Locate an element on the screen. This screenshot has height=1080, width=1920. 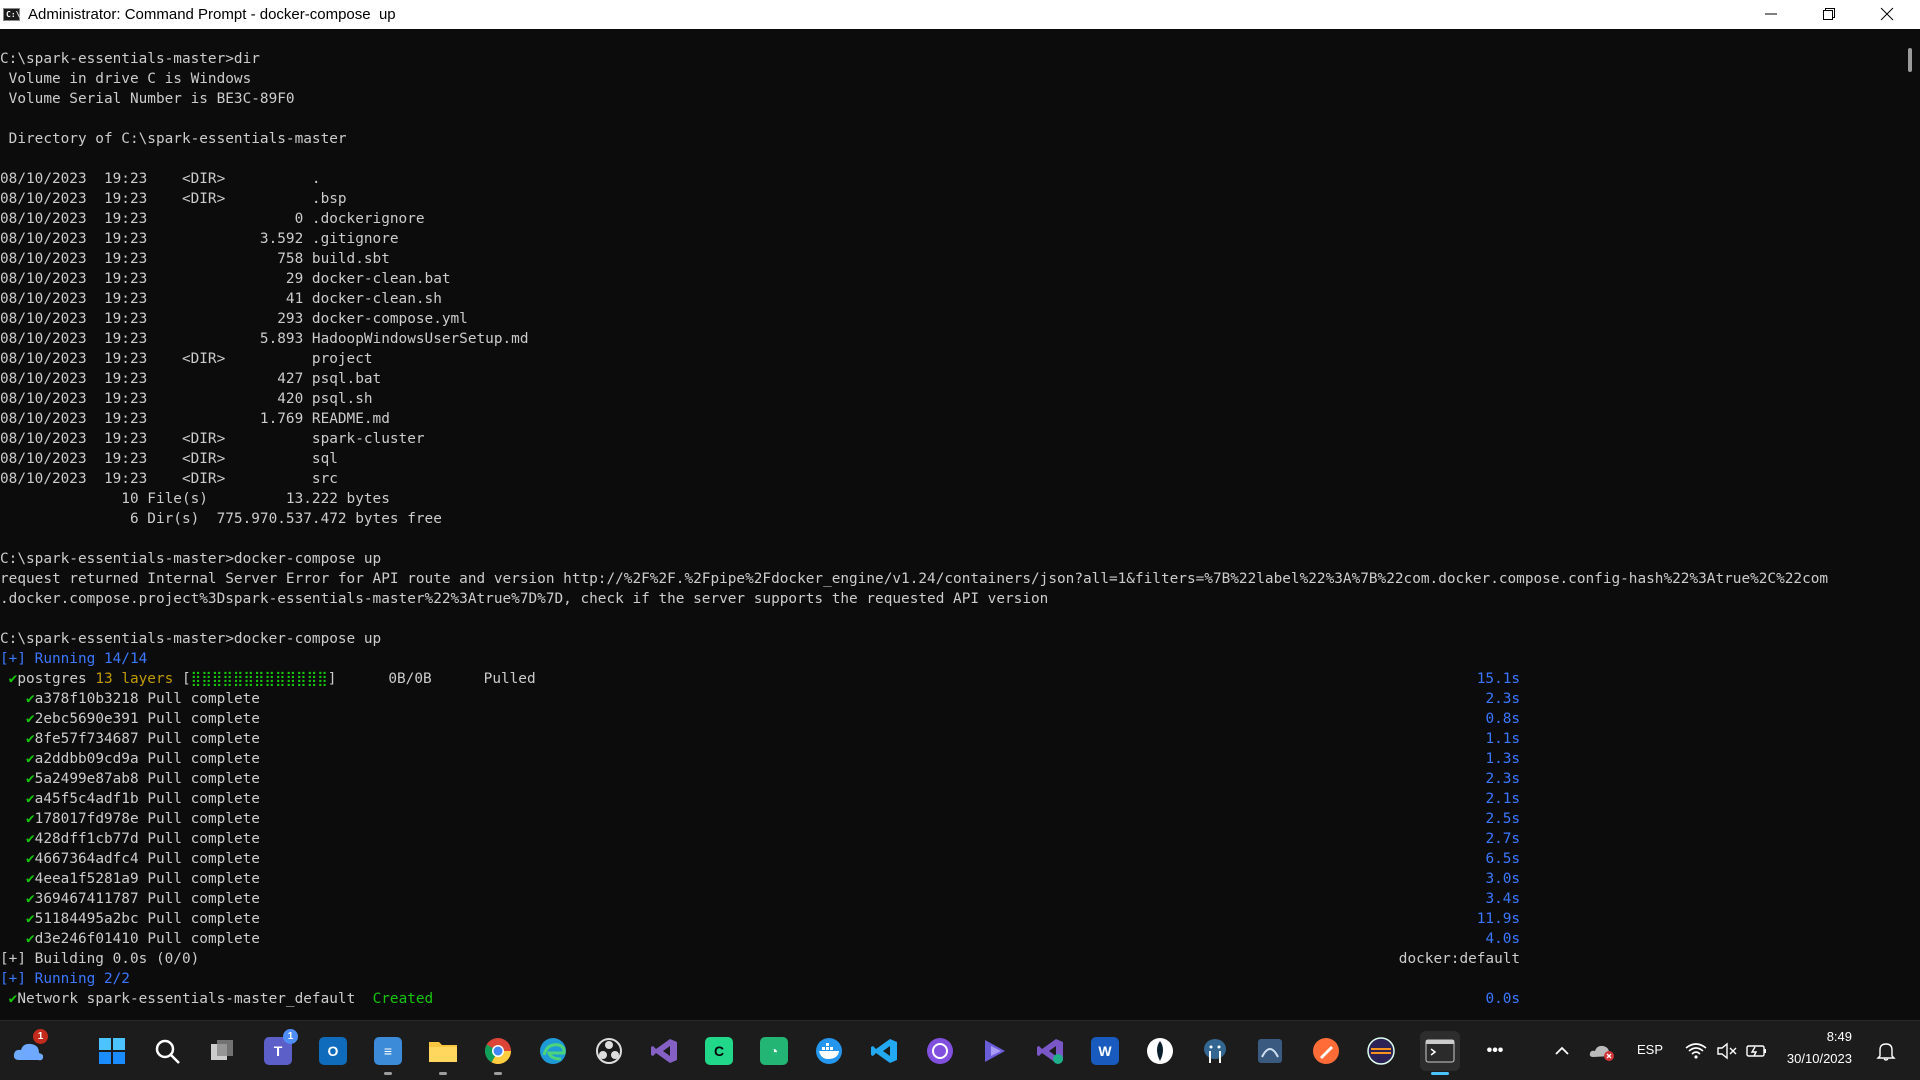
teams-chat-button: T 1 is located at coordinates (278, 1050).